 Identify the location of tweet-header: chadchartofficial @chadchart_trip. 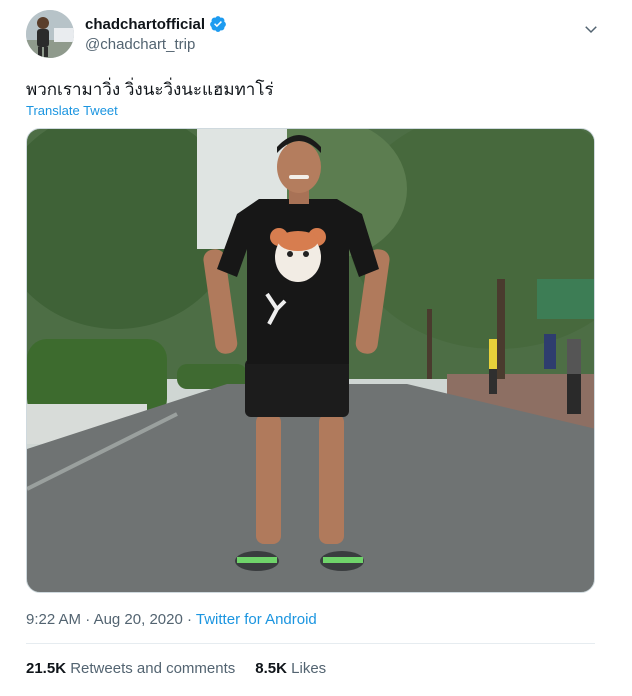
(316, 35).